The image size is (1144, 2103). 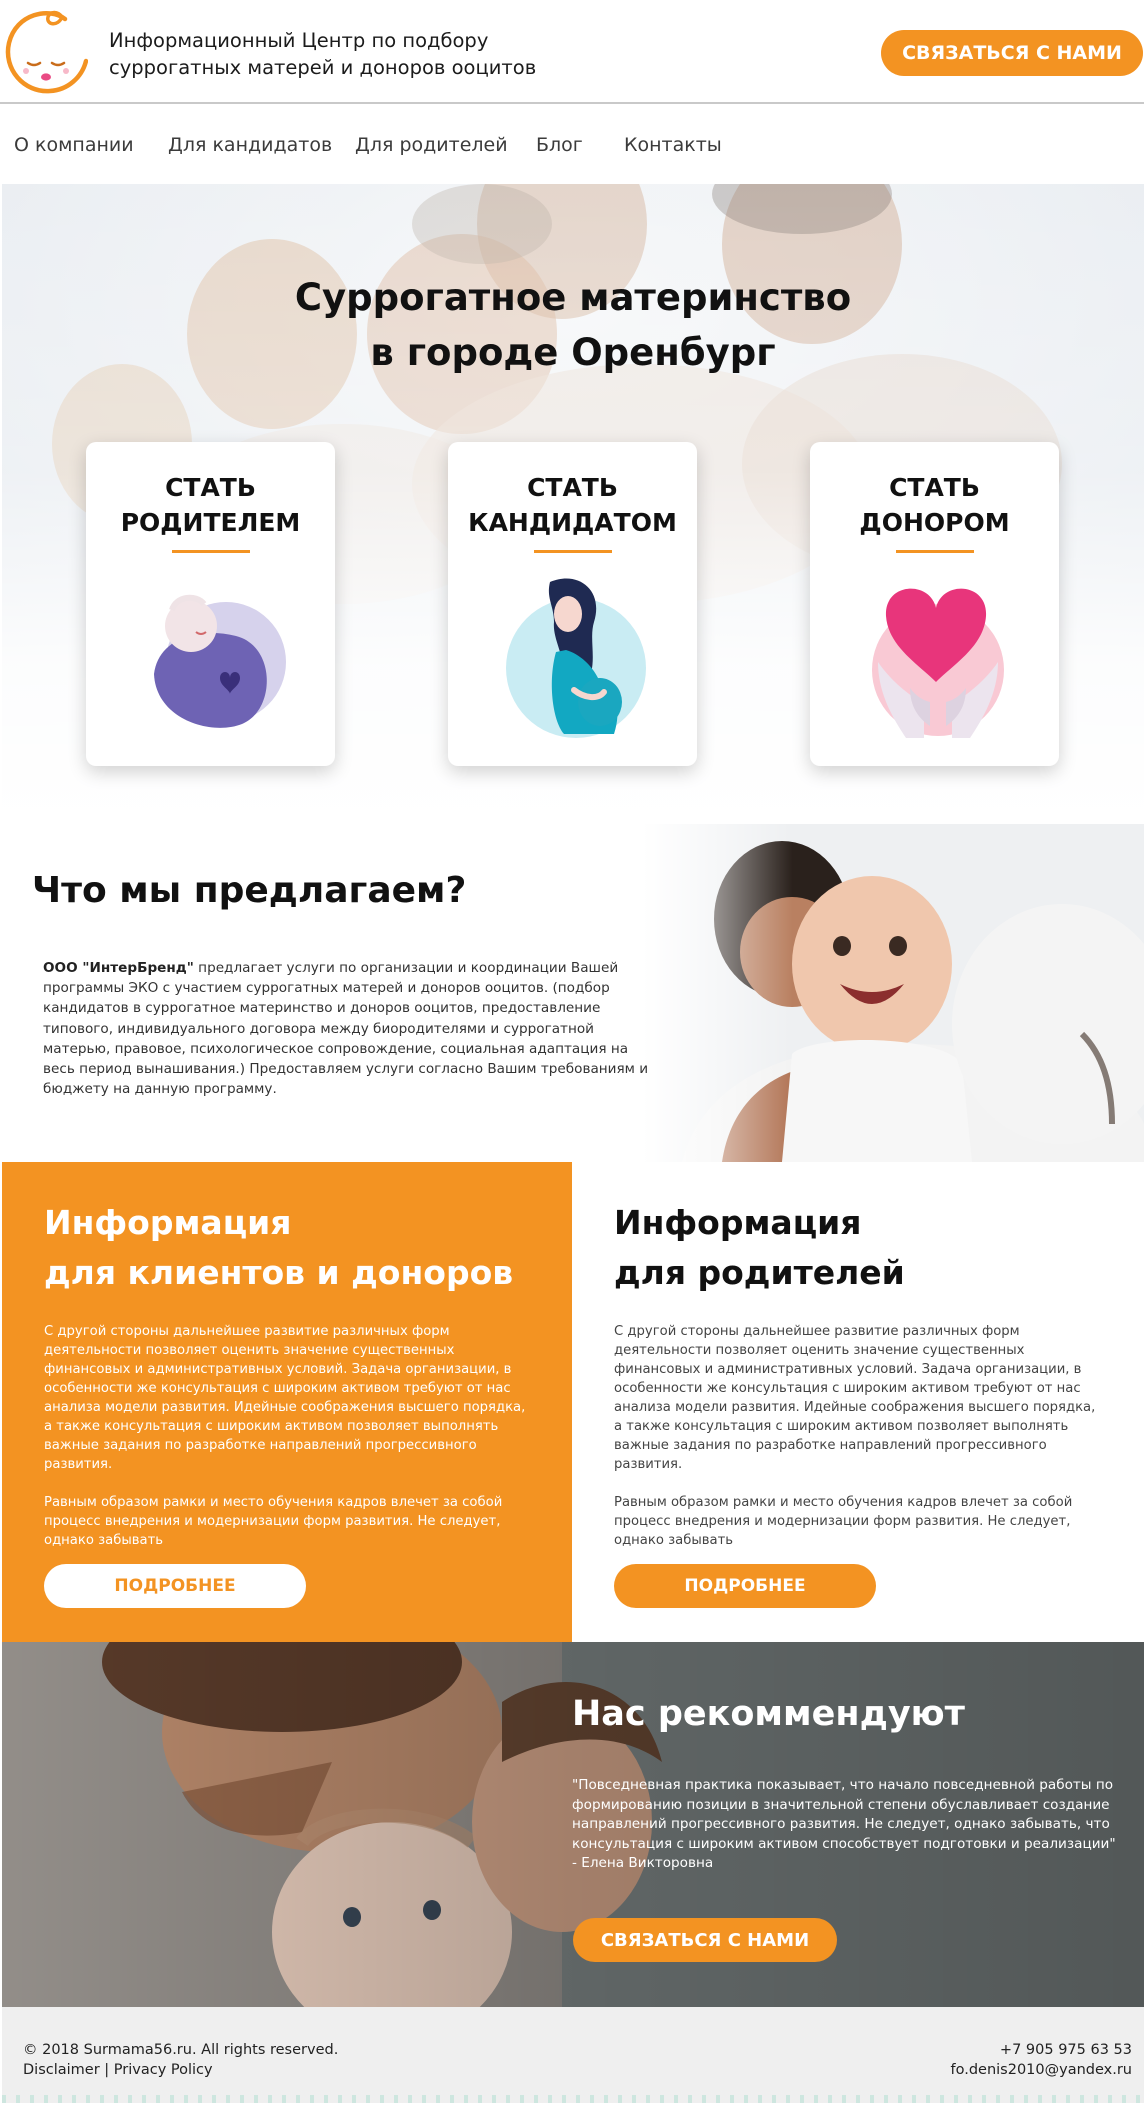 What do you see at coordinates (673, 145) in the screenshot?
I see `nav-item-contacts: Контакты` at bounding box center [673, 145].